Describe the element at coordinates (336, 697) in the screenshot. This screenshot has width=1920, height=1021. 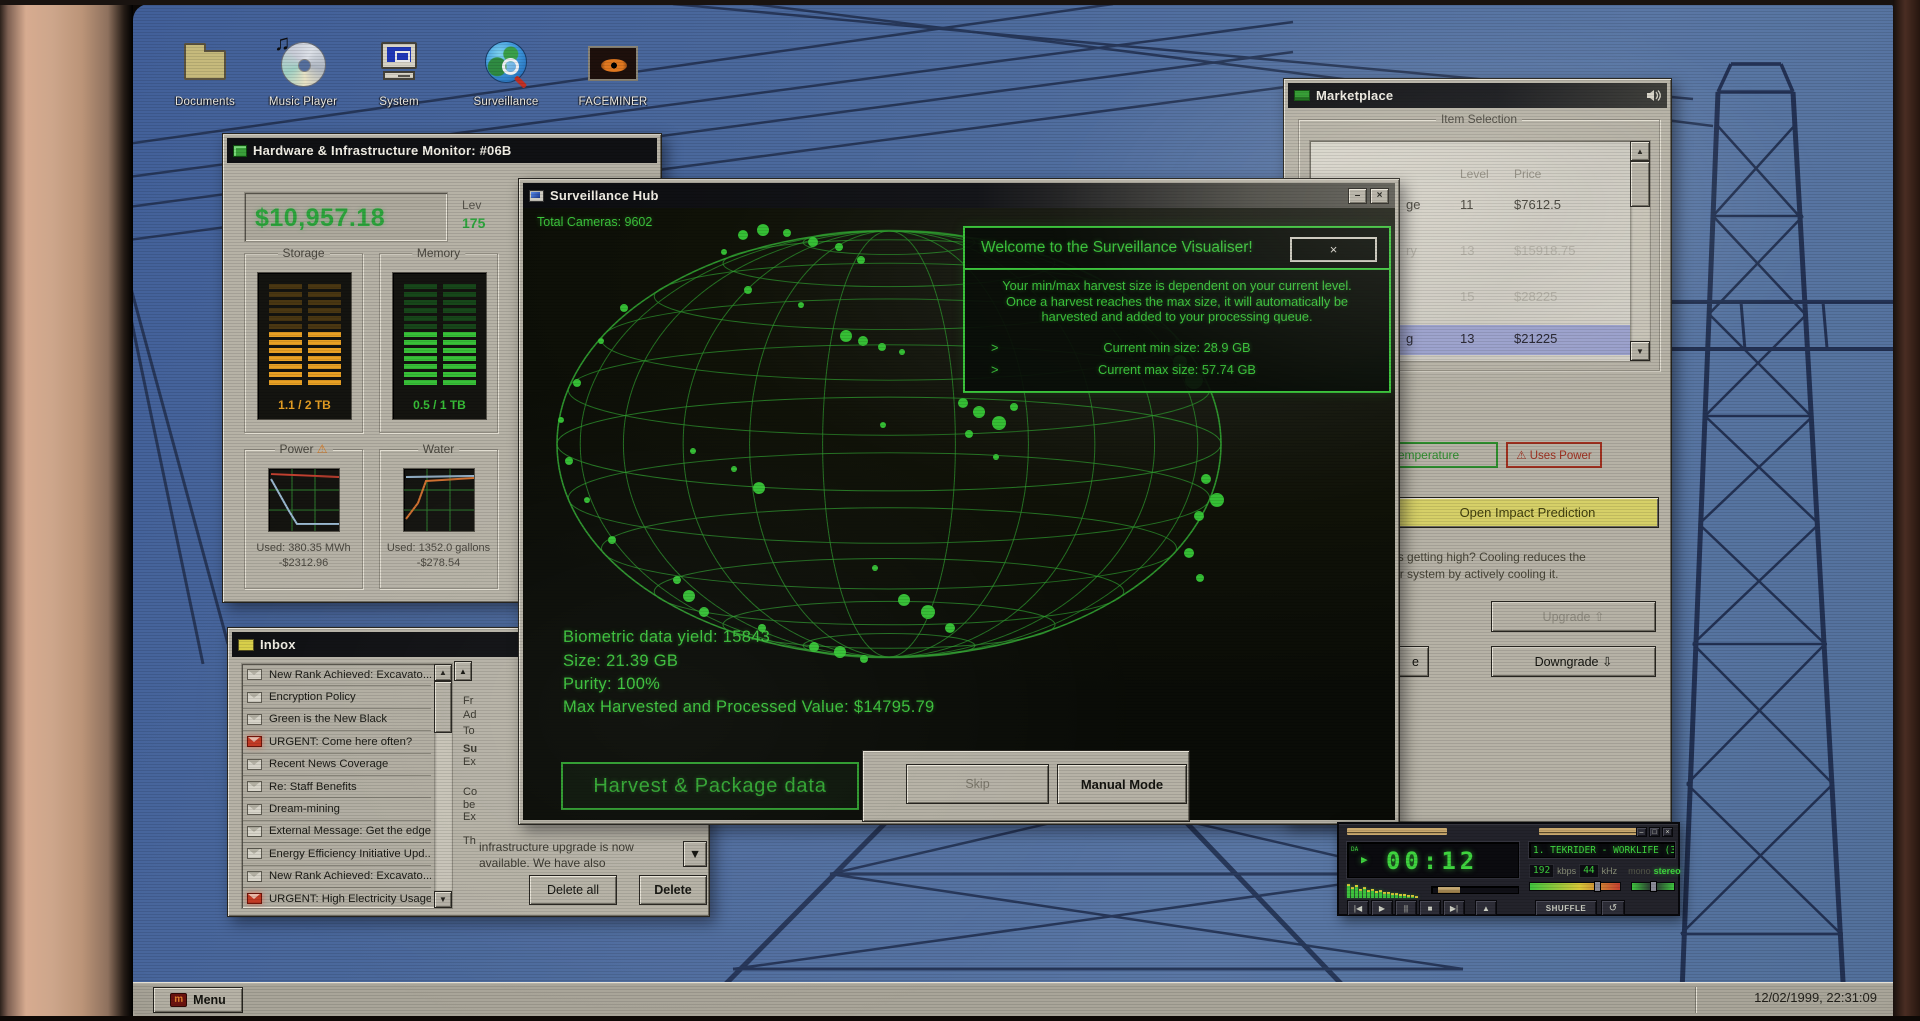
I see `email-row: Encryption Policy` at that location.